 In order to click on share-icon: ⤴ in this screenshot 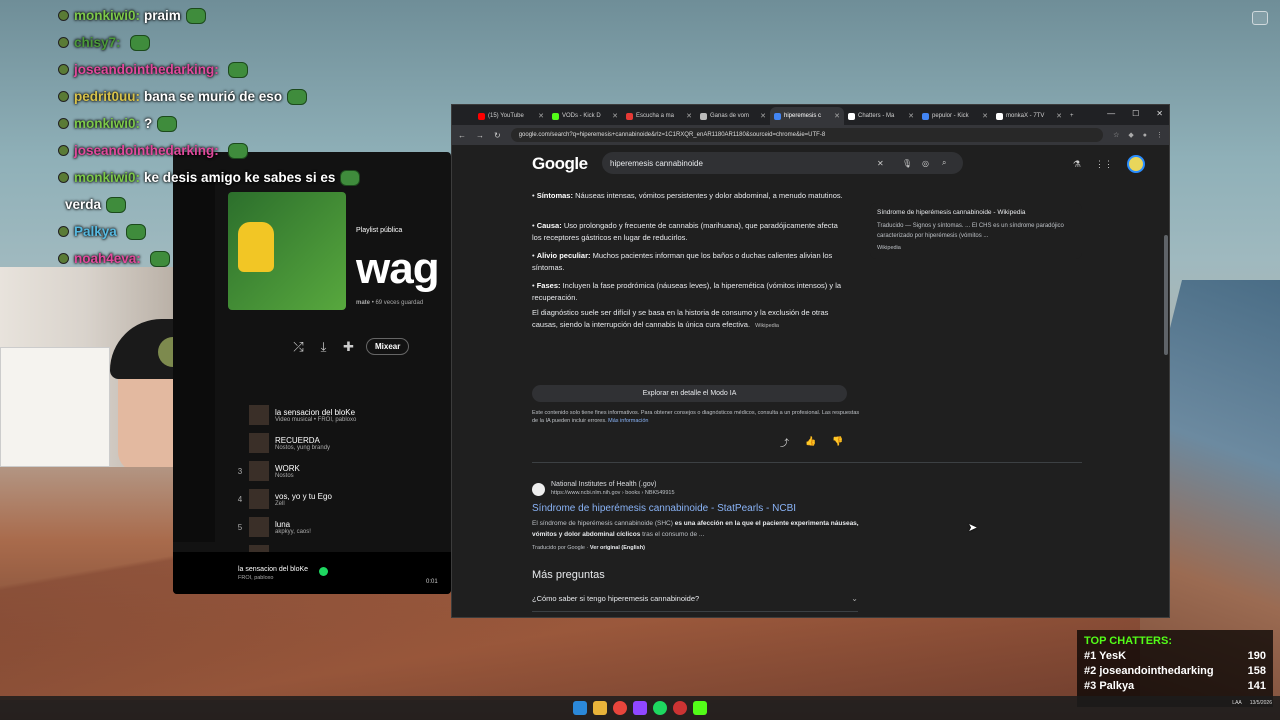, I will do `click(784, 442)`.